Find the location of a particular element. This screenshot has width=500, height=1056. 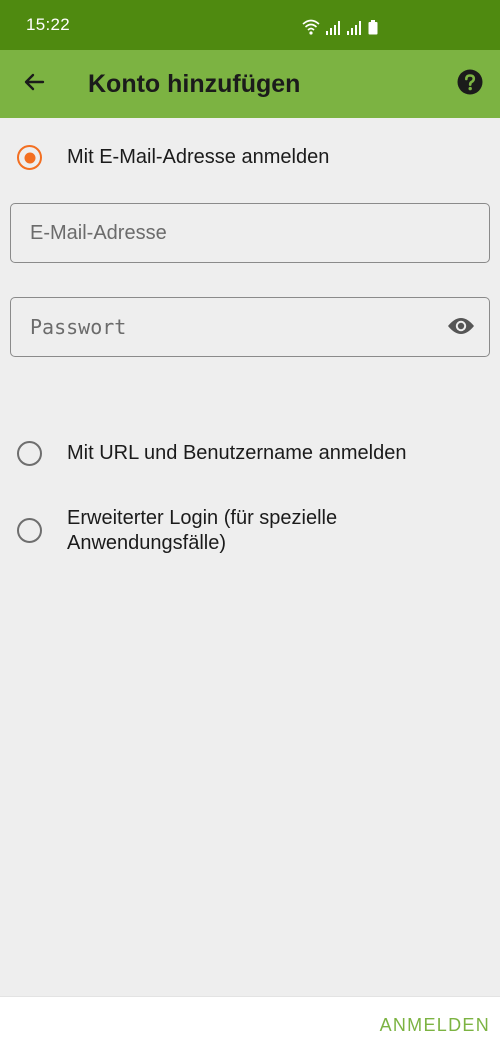

radio-extended-login is located at coordinates (29, 530).